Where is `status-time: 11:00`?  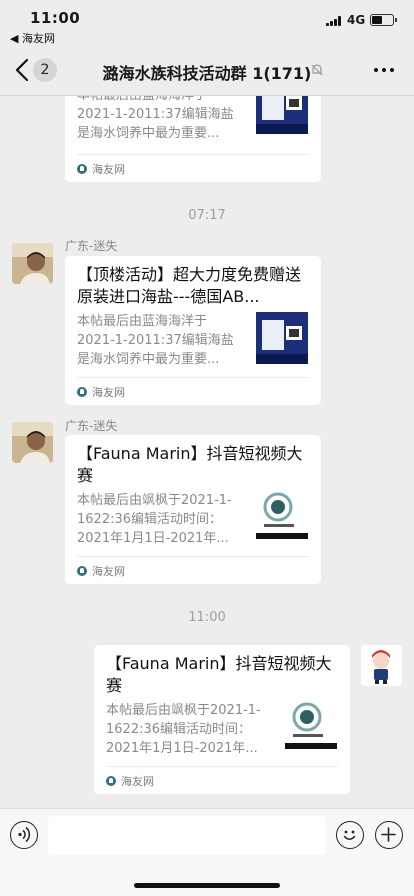 status-time: 11:00 is located at coordinates (55, 18).